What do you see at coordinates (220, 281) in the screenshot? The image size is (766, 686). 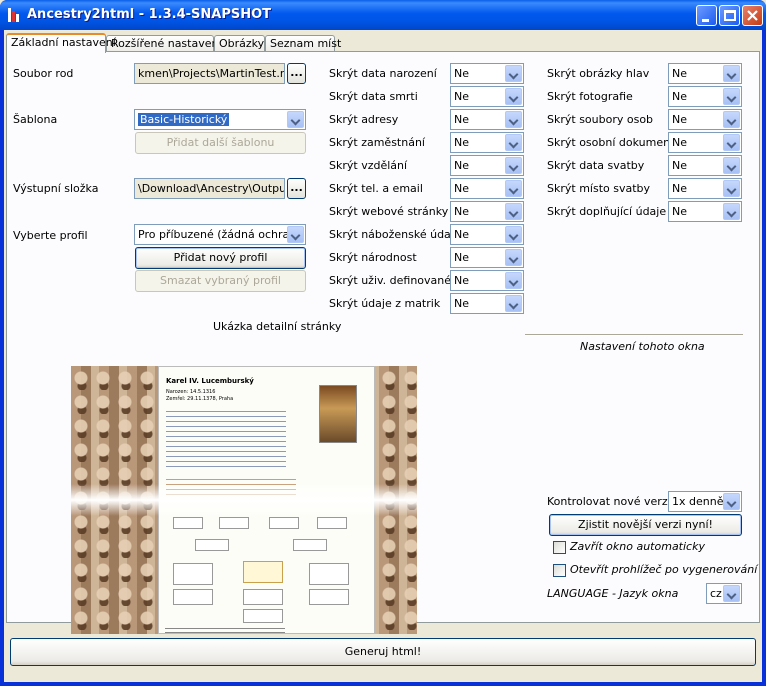 I see `delete-profile-button: Smazat vybraný profil` at bounding box center [220, 281].